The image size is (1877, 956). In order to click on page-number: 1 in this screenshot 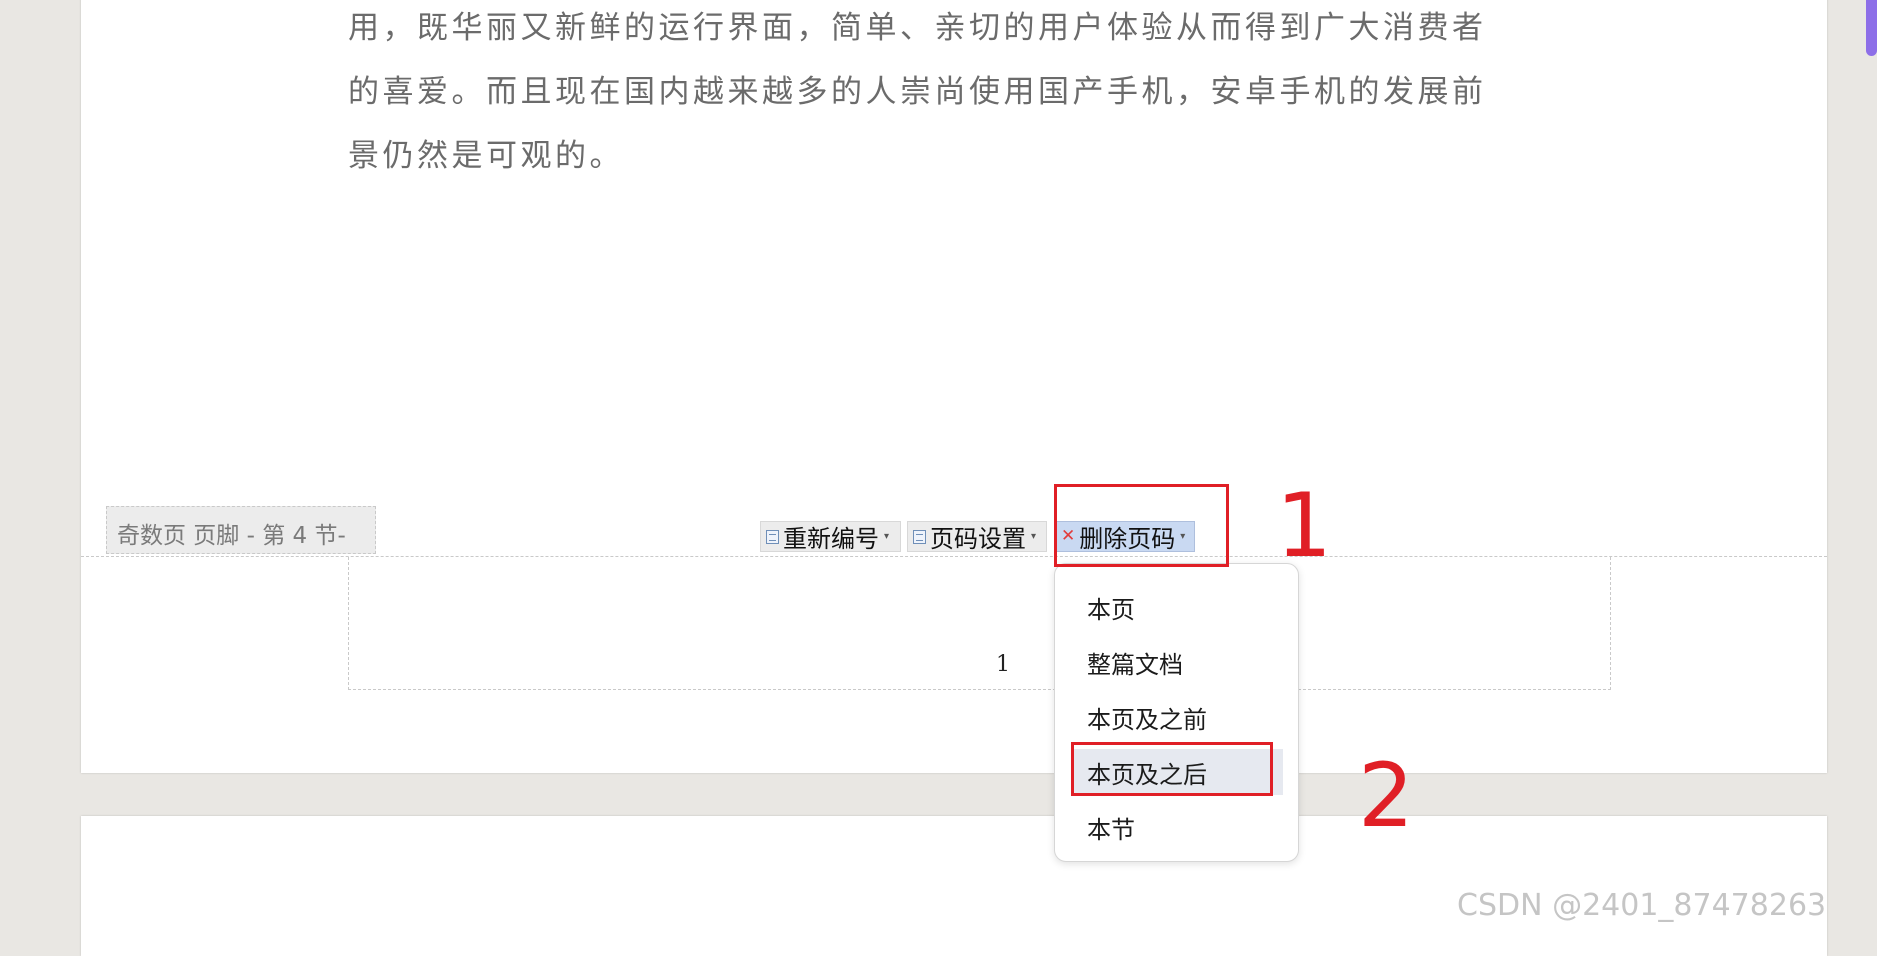, I will do `click(1003, 664)`.